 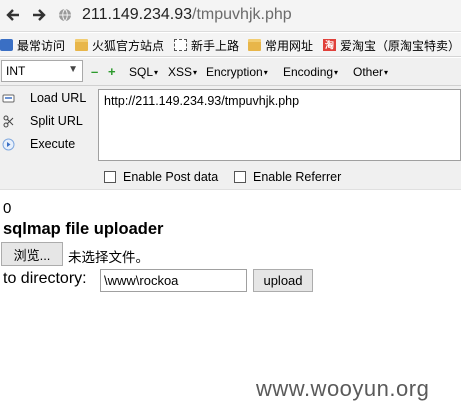 I want to click on menu-sql-label: SQL, so click(x=141, y=72).